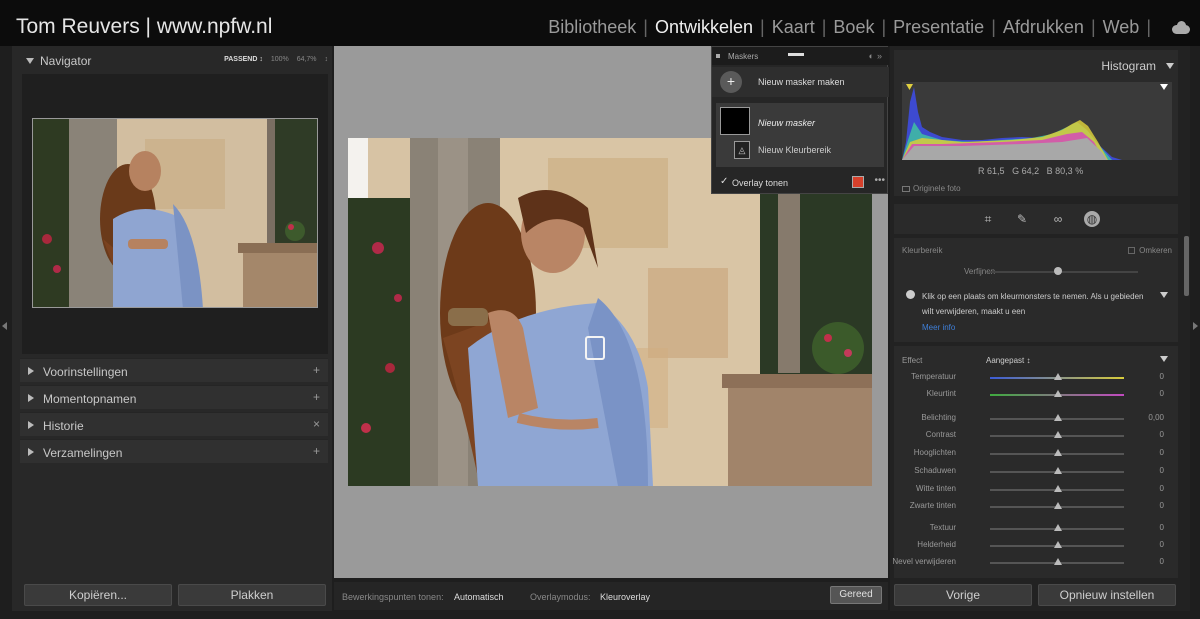 The width and height of the screenshot is (1200, 619). I want to click on add-preset-icon: +, so click(316, 370).